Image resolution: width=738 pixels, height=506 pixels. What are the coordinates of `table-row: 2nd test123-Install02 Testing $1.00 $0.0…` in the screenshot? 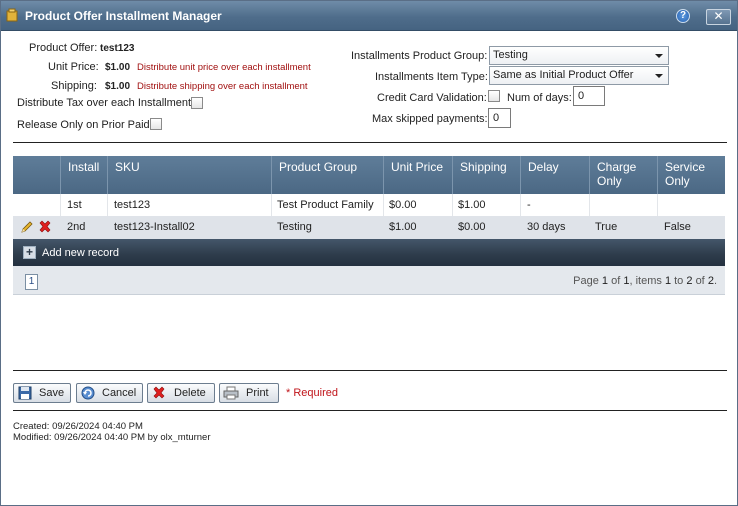 It's located at (369, 227).